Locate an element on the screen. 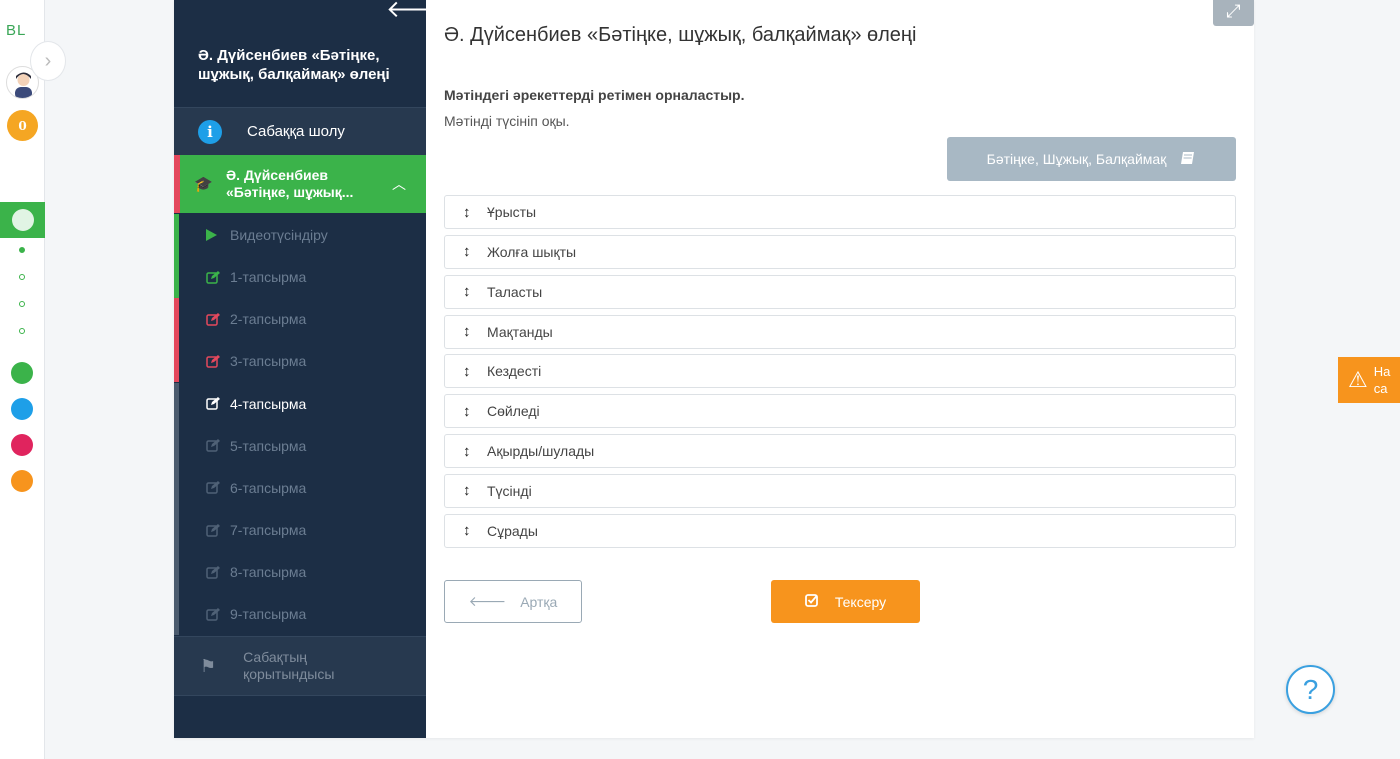  sidebar-item-task: 8-тапсырма is located at coordinates (300, 572).